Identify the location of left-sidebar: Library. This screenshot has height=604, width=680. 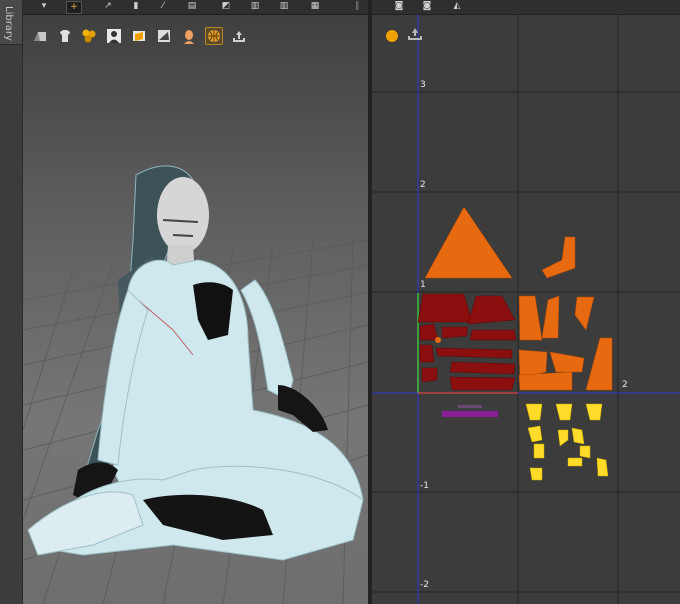
(11, 302).